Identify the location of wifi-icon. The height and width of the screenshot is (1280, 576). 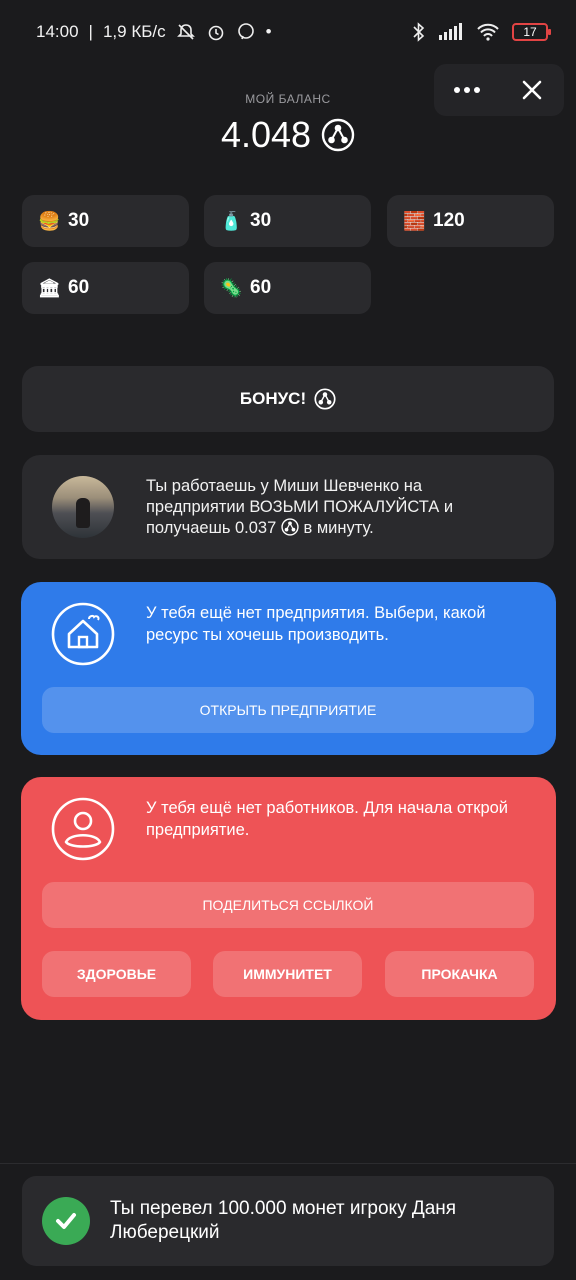
(488, 32).